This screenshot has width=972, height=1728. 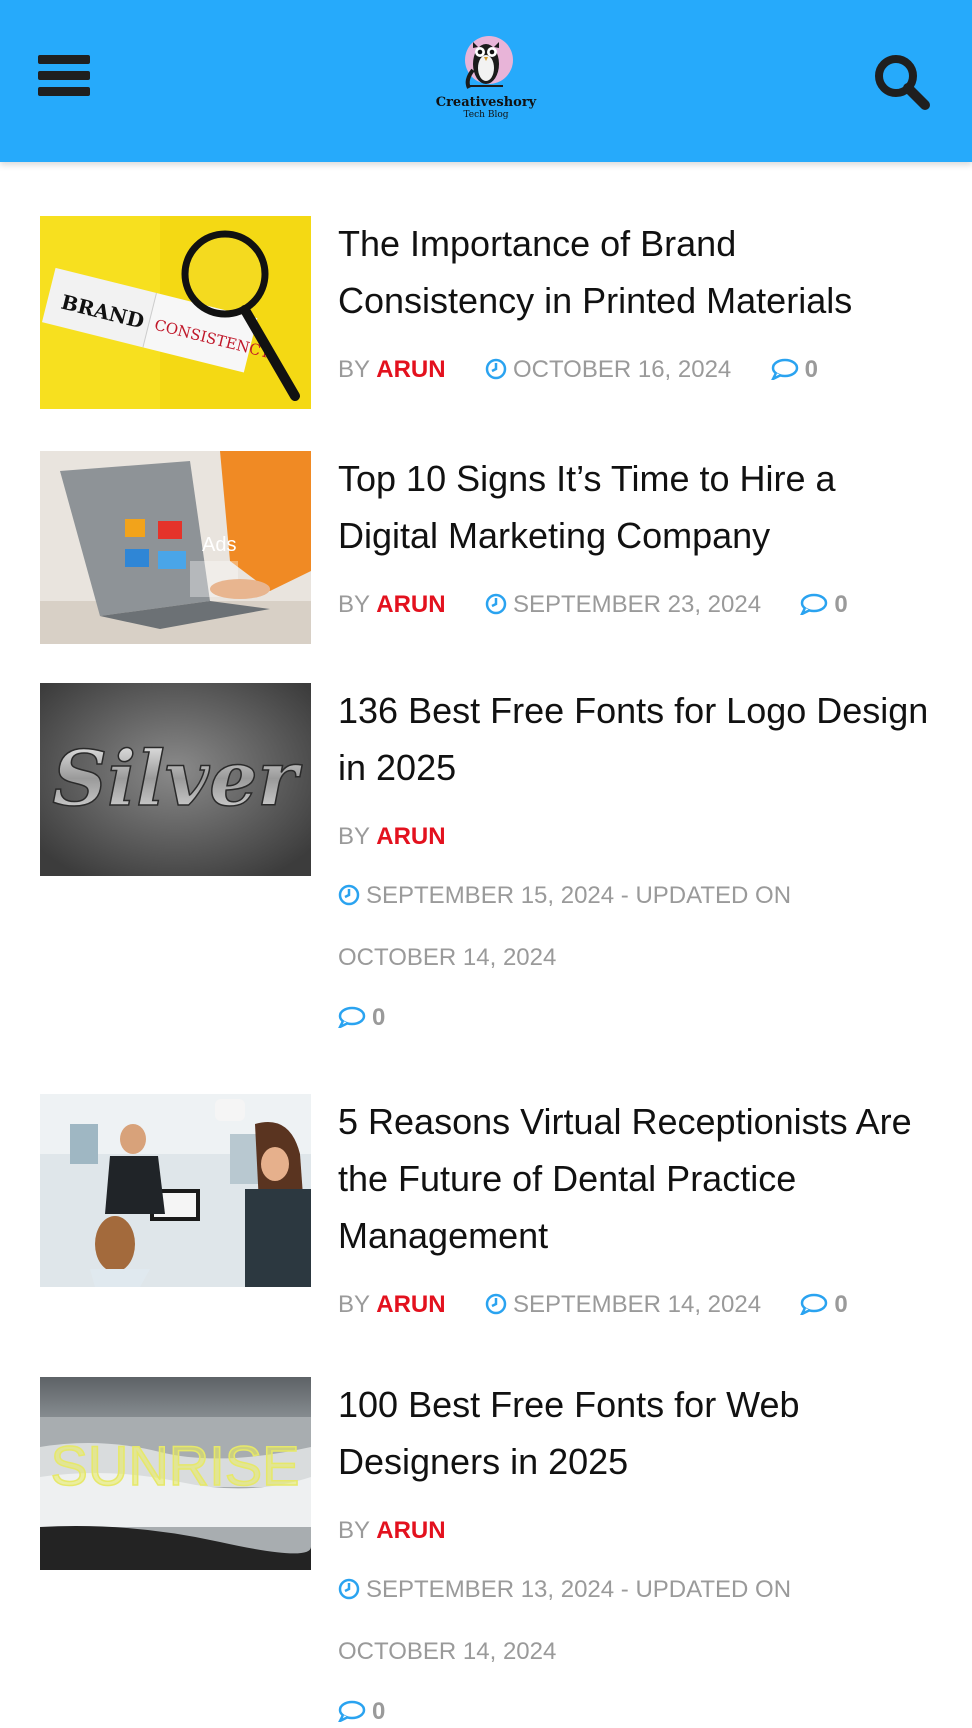 What do you see at coordinates (175, 1465) in the screenshot?
I see `image-text: SUNRISE` at bounding box center [175, 1465].